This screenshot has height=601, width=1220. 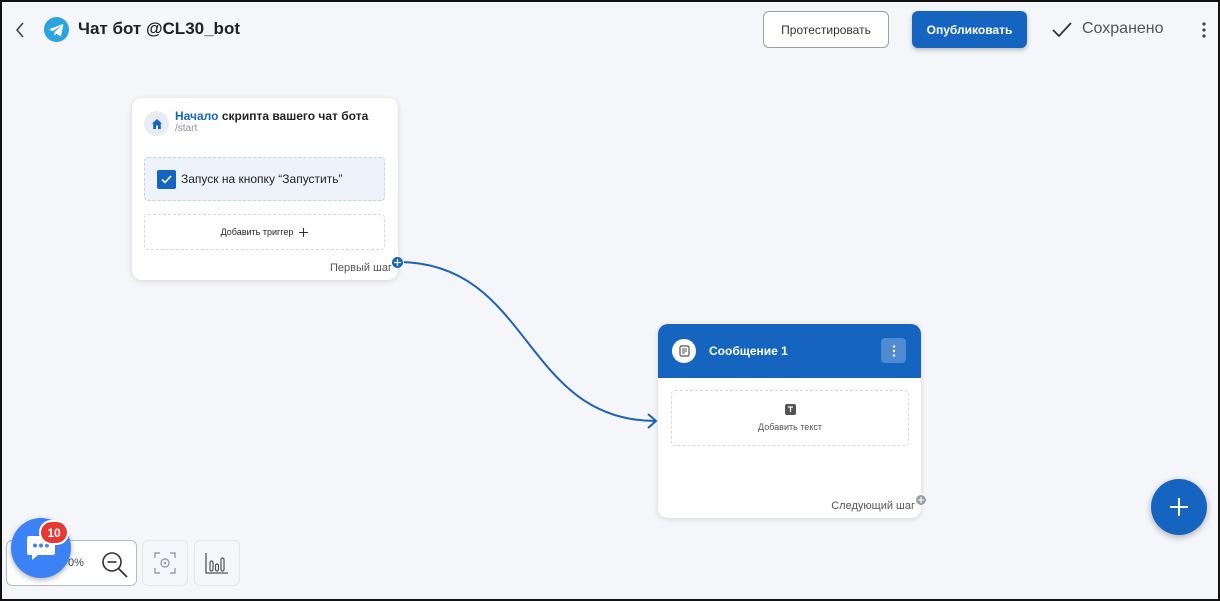 What do you see at coordinates (873, 506) in the screenshot?
I see `next-step-label: Следующий шаг` at bounding box center [873, 506].